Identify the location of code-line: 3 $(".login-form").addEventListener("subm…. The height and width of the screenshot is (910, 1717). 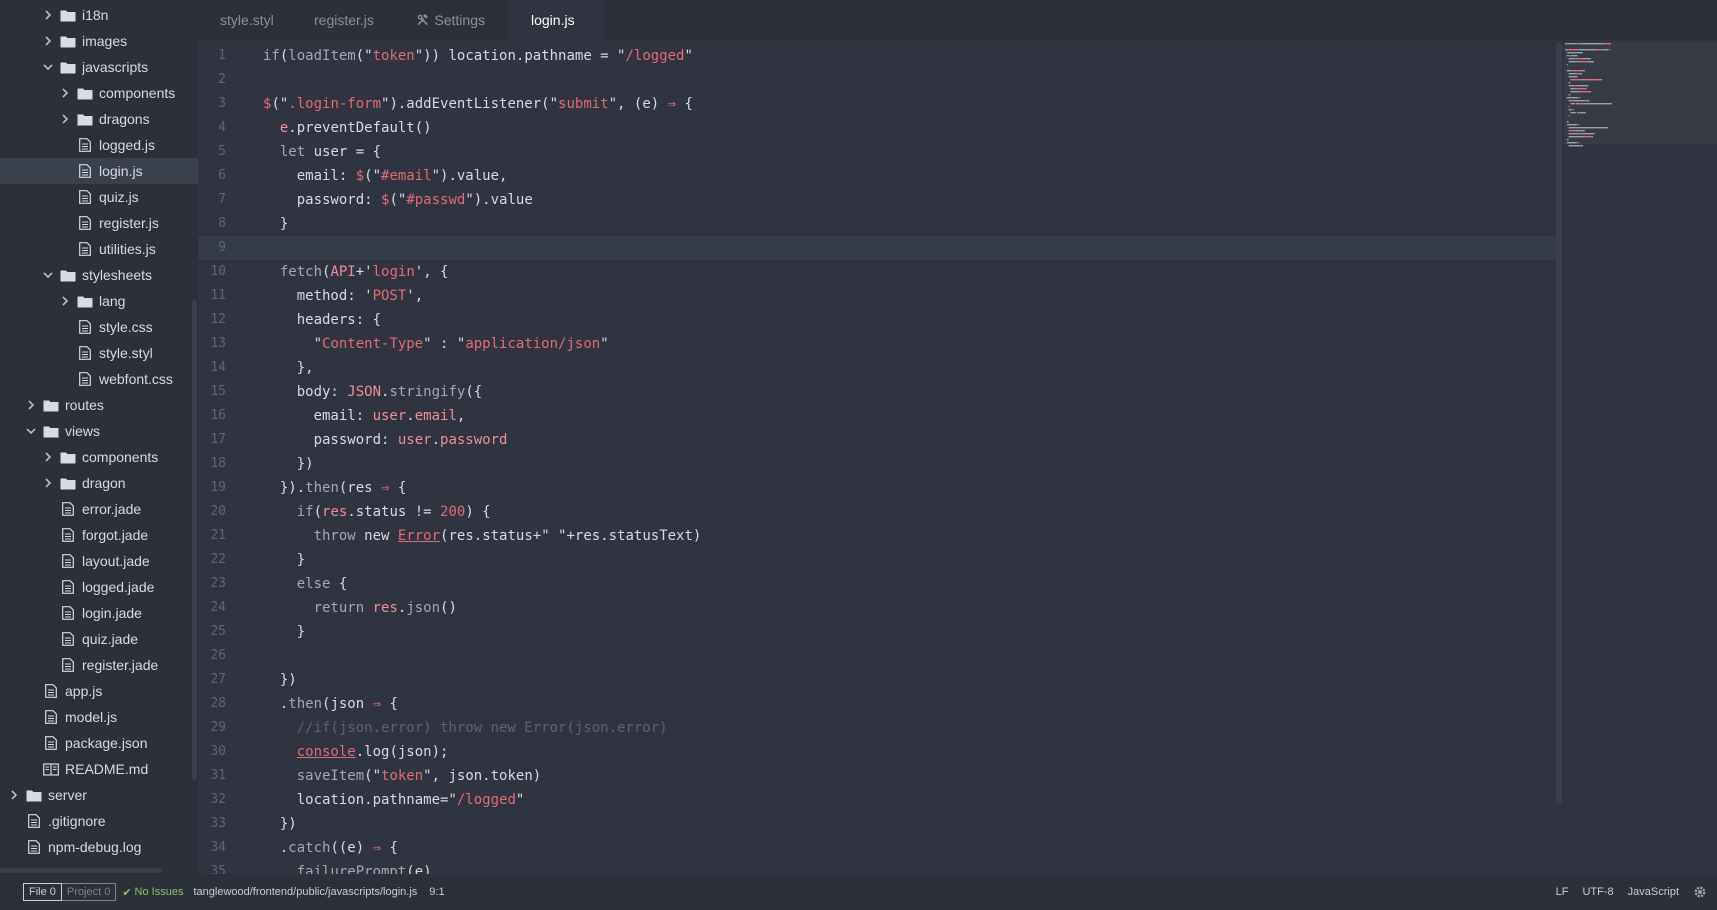
(878, 104).